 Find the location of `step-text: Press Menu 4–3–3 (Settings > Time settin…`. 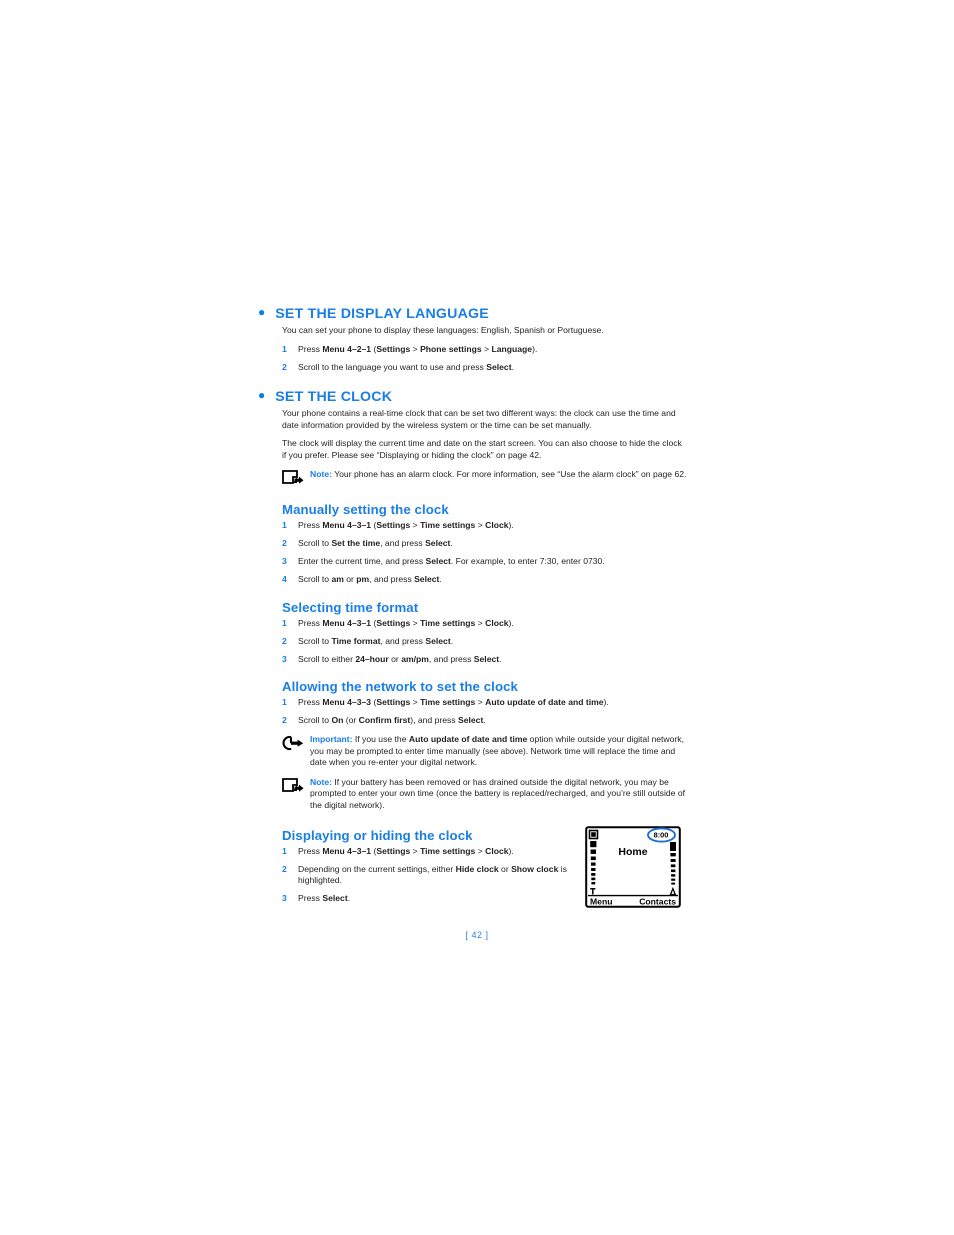

step-text: Press Menu 4–3–3 (Settings > Time settin… is located at coordinates (453, 702).